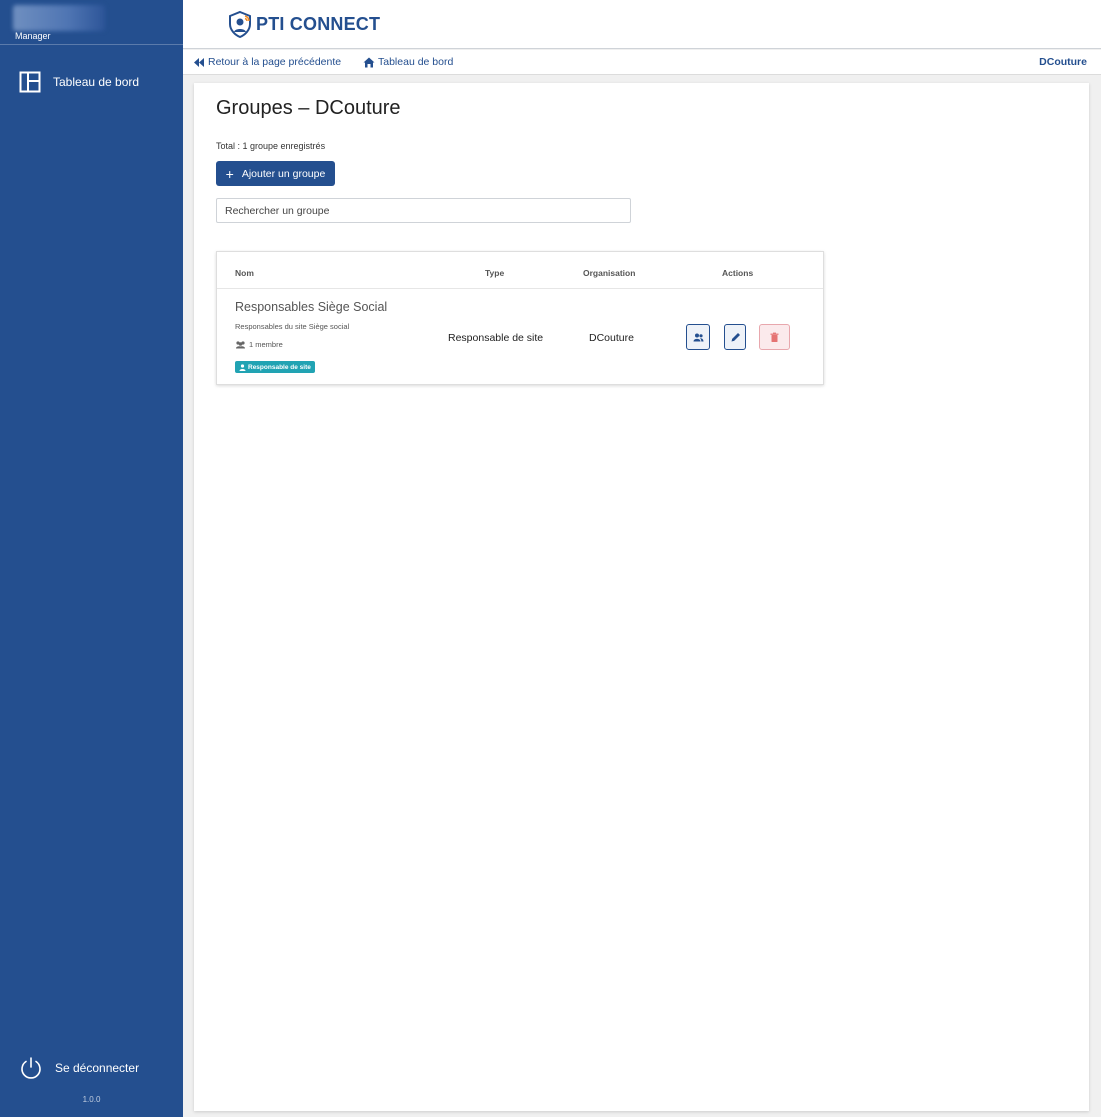  Describe the element at coordinates (308, 108) in the screenshot. I see `page-title: Groupes – DCouture` at that location.